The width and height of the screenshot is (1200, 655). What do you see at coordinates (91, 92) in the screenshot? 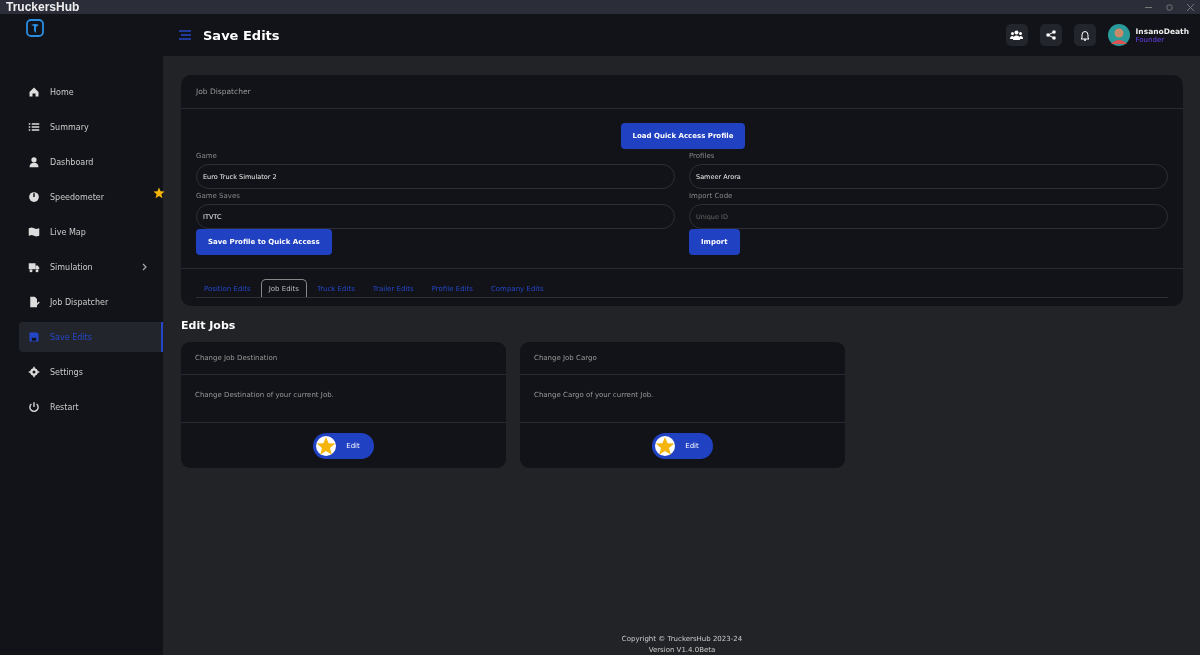
I see `sidebar-item: Home` at bounding box center [91, 92].